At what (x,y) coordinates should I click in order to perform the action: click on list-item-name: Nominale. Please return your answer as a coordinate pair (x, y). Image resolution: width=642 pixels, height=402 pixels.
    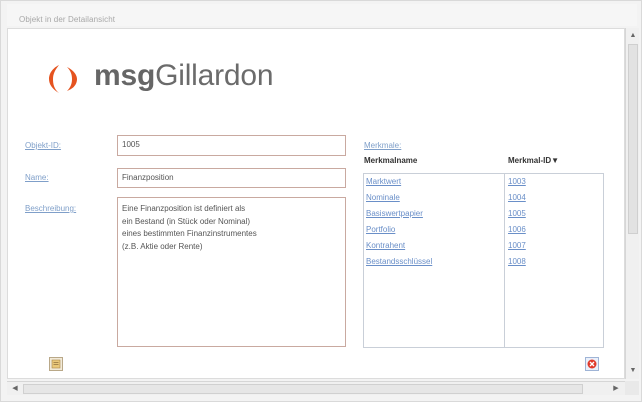
    Looking at the image, I should click on (383, 197).